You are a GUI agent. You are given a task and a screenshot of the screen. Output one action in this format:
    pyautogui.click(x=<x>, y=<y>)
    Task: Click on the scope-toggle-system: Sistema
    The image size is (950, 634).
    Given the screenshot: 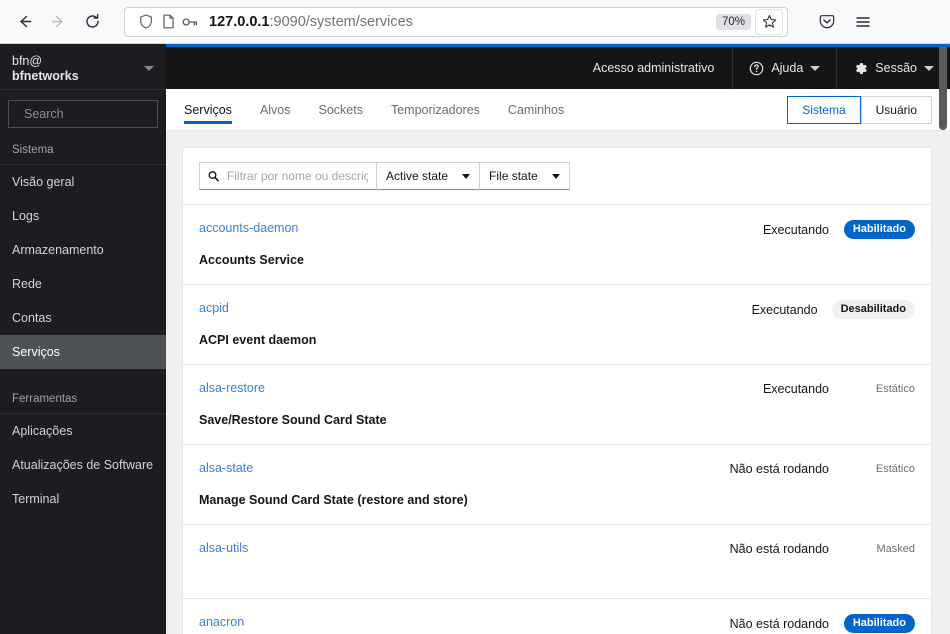 What is the action you would take?
    pyautogui.click(x=824, y=109)
    